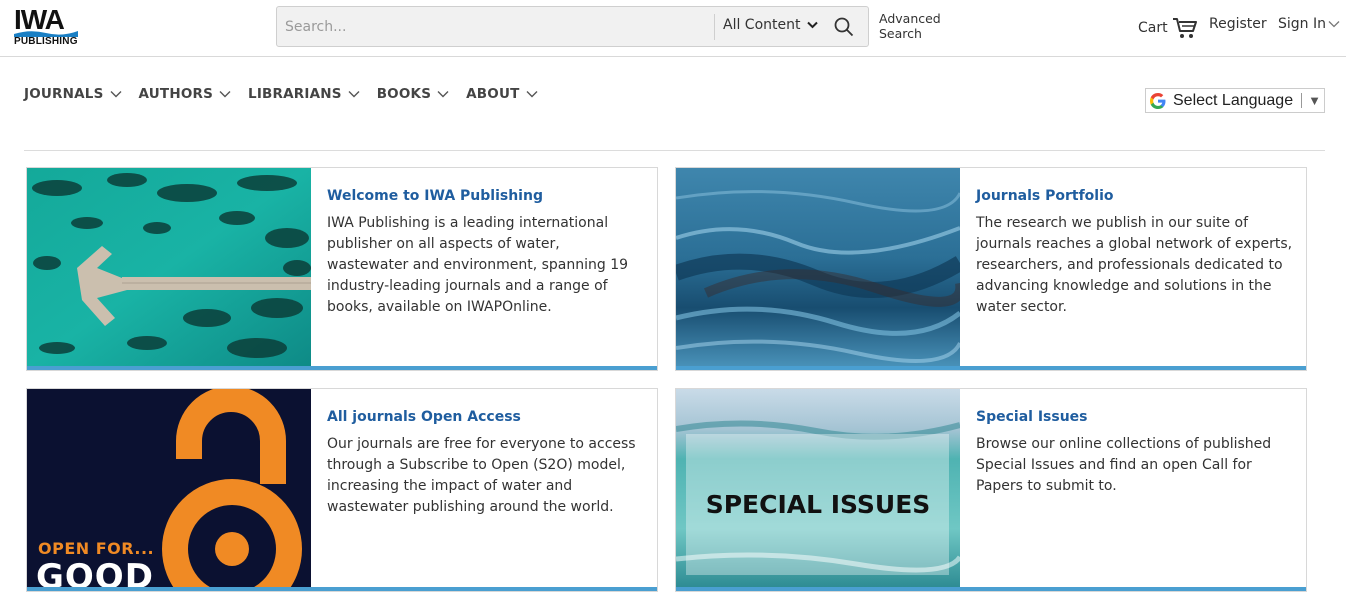 The image size is (1346, 596). I want to click on main-nav: JOURNALS AUTHORS LIBRARIANS BOOKS ABOUT, so click(289, 94).